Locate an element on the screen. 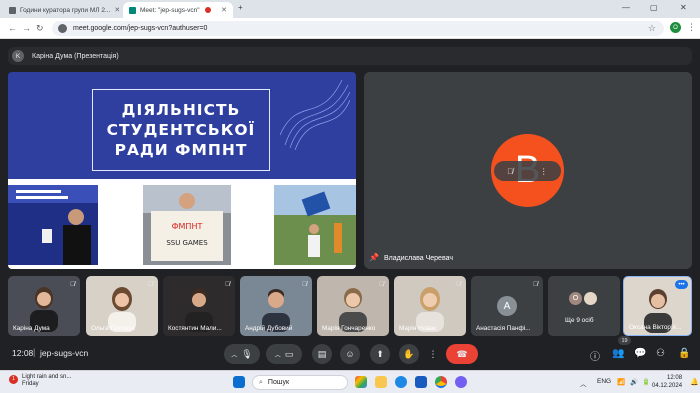  participant-avatar: О is located at coordinates (575, 298).